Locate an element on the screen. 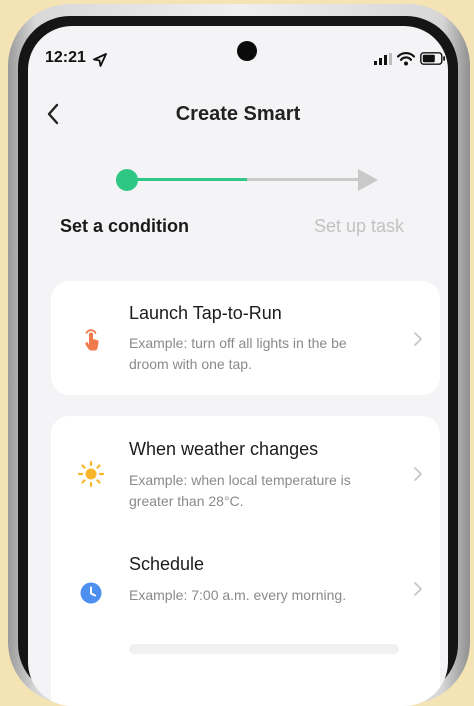  option-description: Example: 7:00 a.m. every morning. is located at coordinates (238, 595).